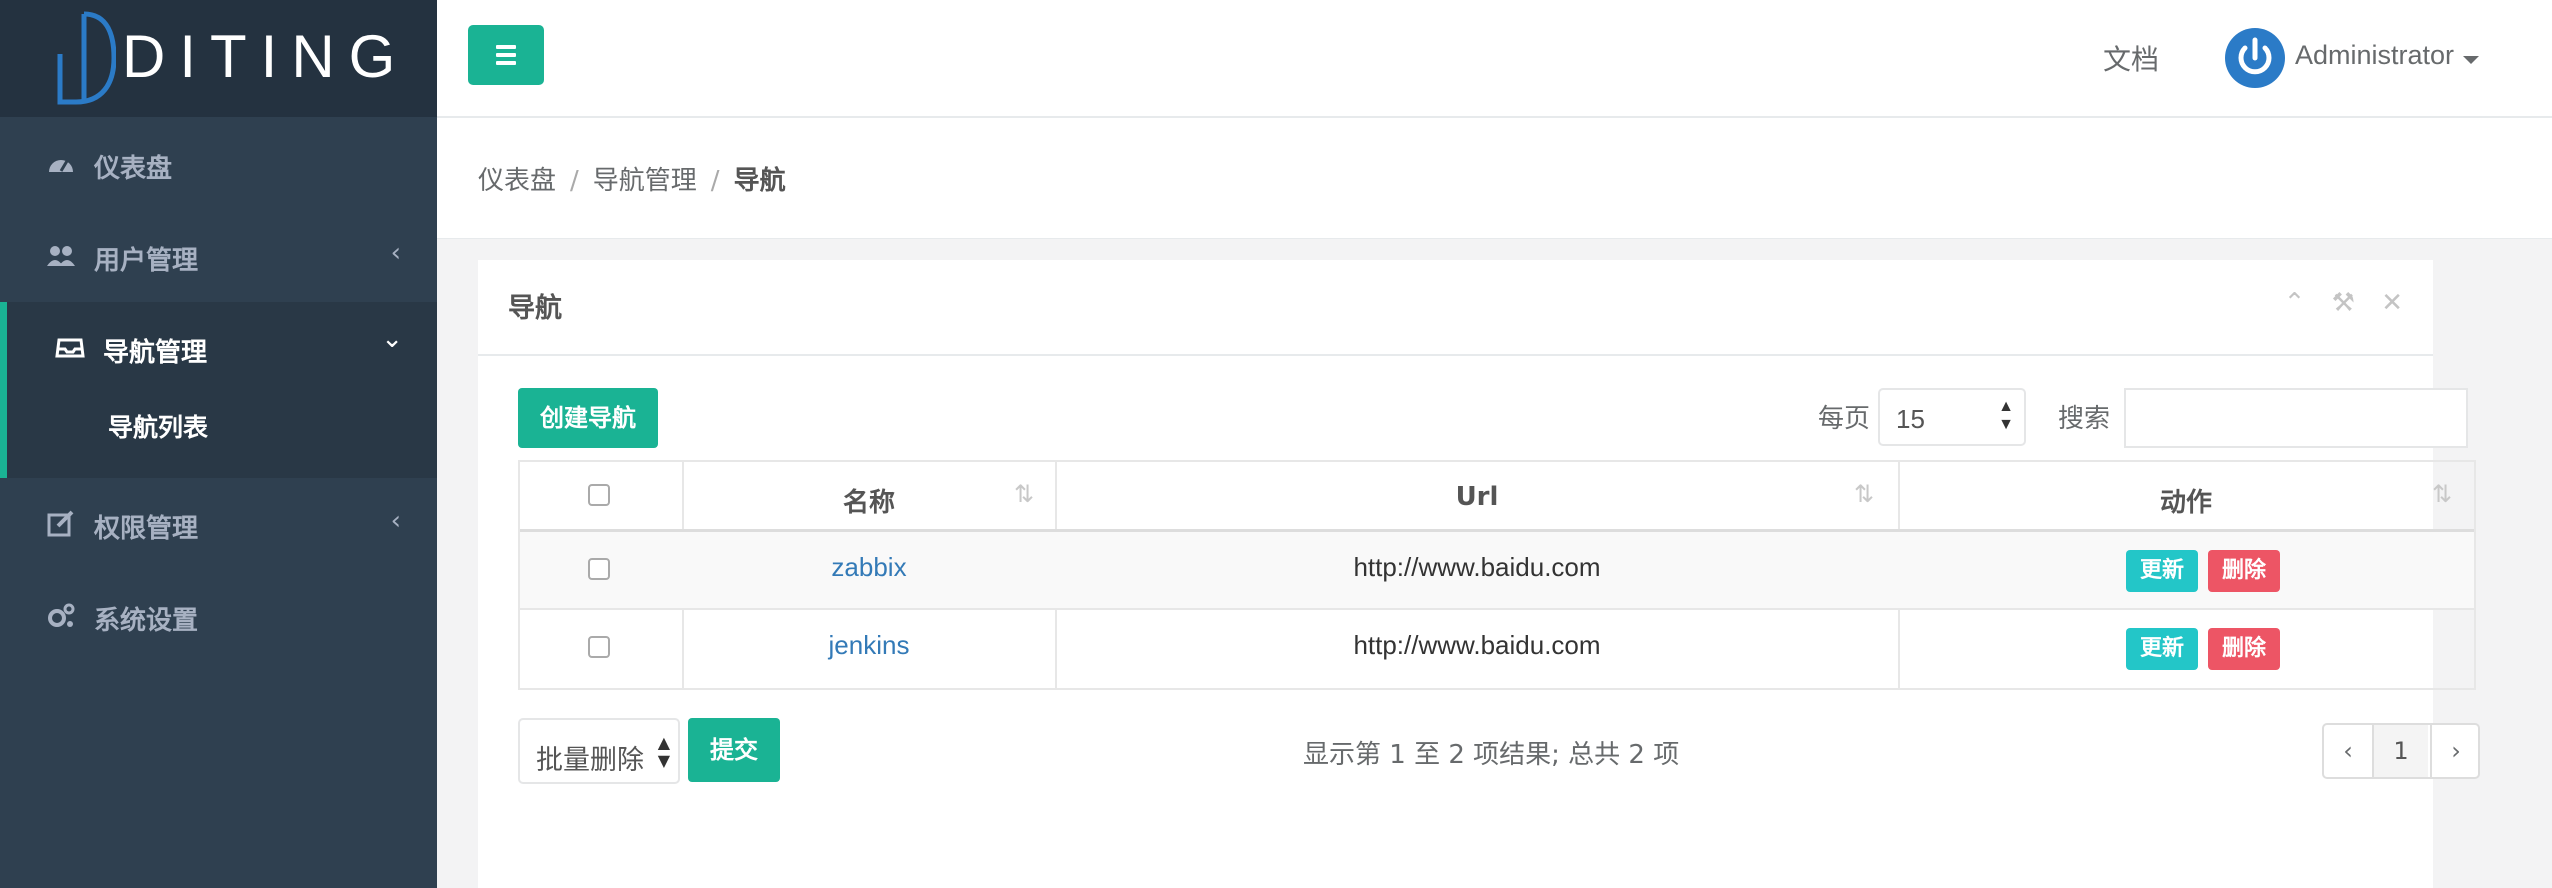 This screenshot has height=888, width=2552. What do you see at coordinates (599, 495) in the screenshot?
I see `select-all-checkbox` at bounding box center [599, 495].